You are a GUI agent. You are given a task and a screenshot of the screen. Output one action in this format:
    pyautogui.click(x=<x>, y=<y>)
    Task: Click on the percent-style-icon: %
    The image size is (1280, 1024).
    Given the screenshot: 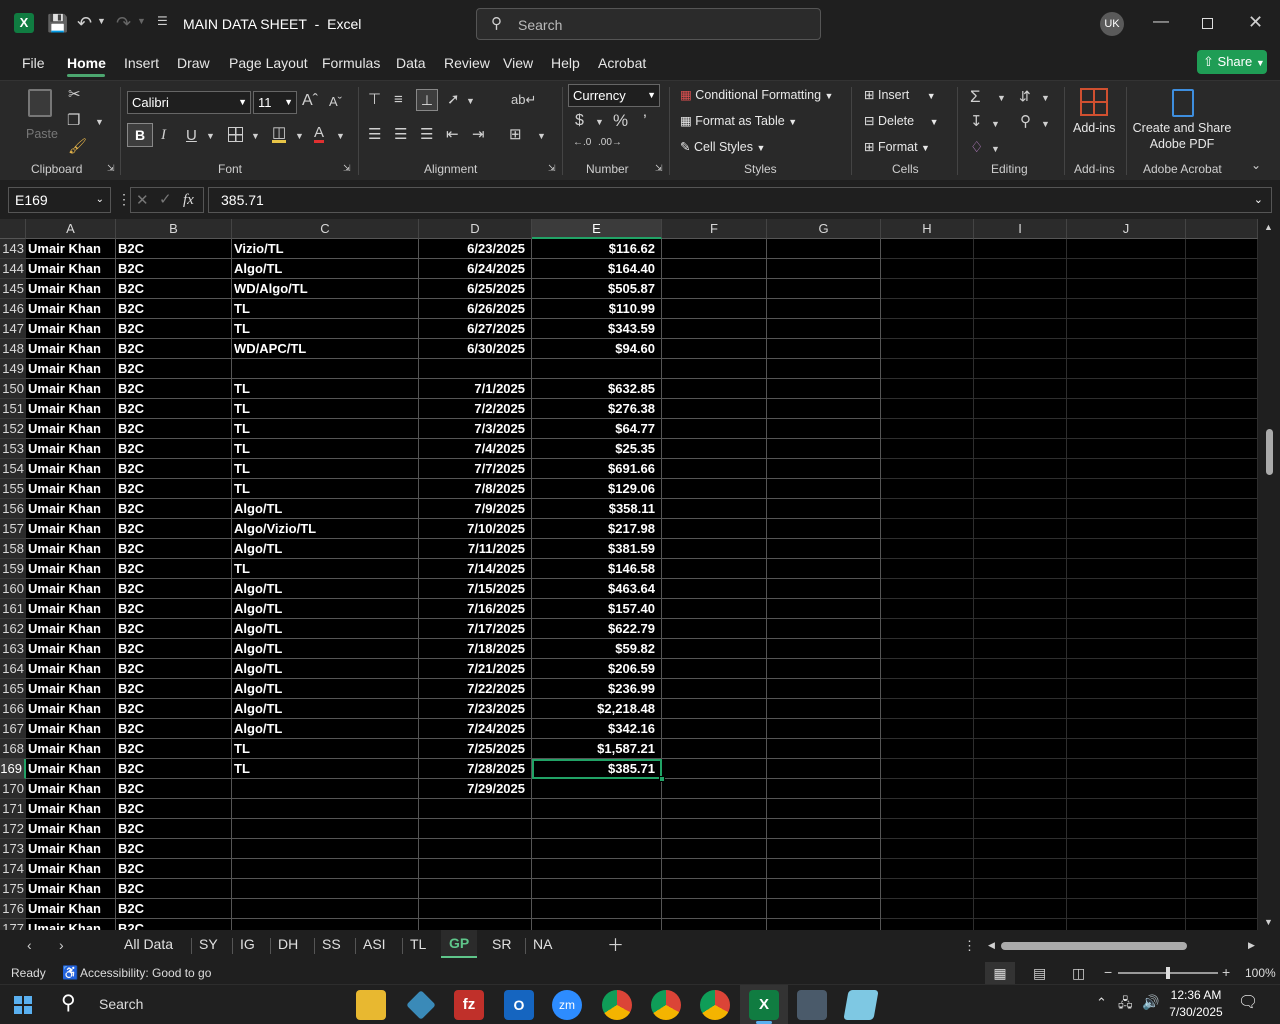 What is the action you would take?
    pyautogui.click(x=620, y=120)
    